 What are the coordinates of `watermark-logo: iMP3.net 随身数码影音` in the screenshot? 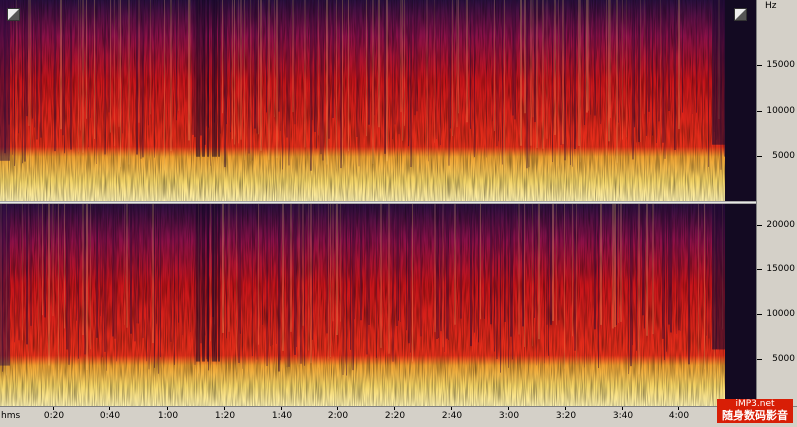 It's located at (755, 411).